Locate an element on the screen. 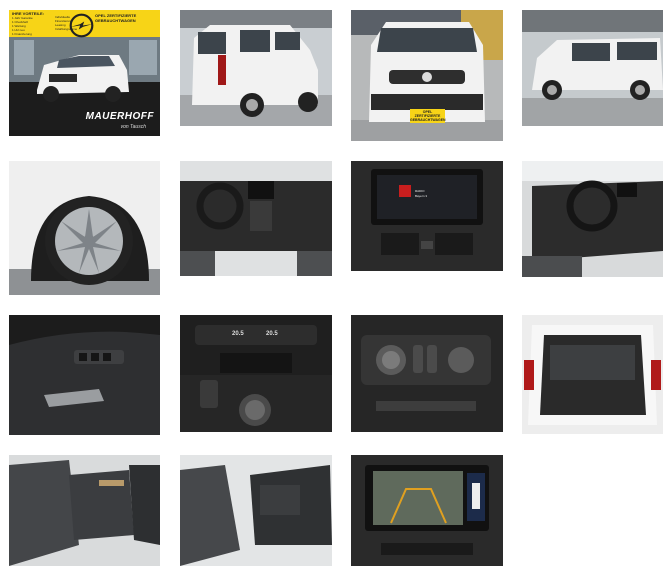 This screenshot has width=663, height=567. photo-door-panel-image is located at coordinates (84, 375).